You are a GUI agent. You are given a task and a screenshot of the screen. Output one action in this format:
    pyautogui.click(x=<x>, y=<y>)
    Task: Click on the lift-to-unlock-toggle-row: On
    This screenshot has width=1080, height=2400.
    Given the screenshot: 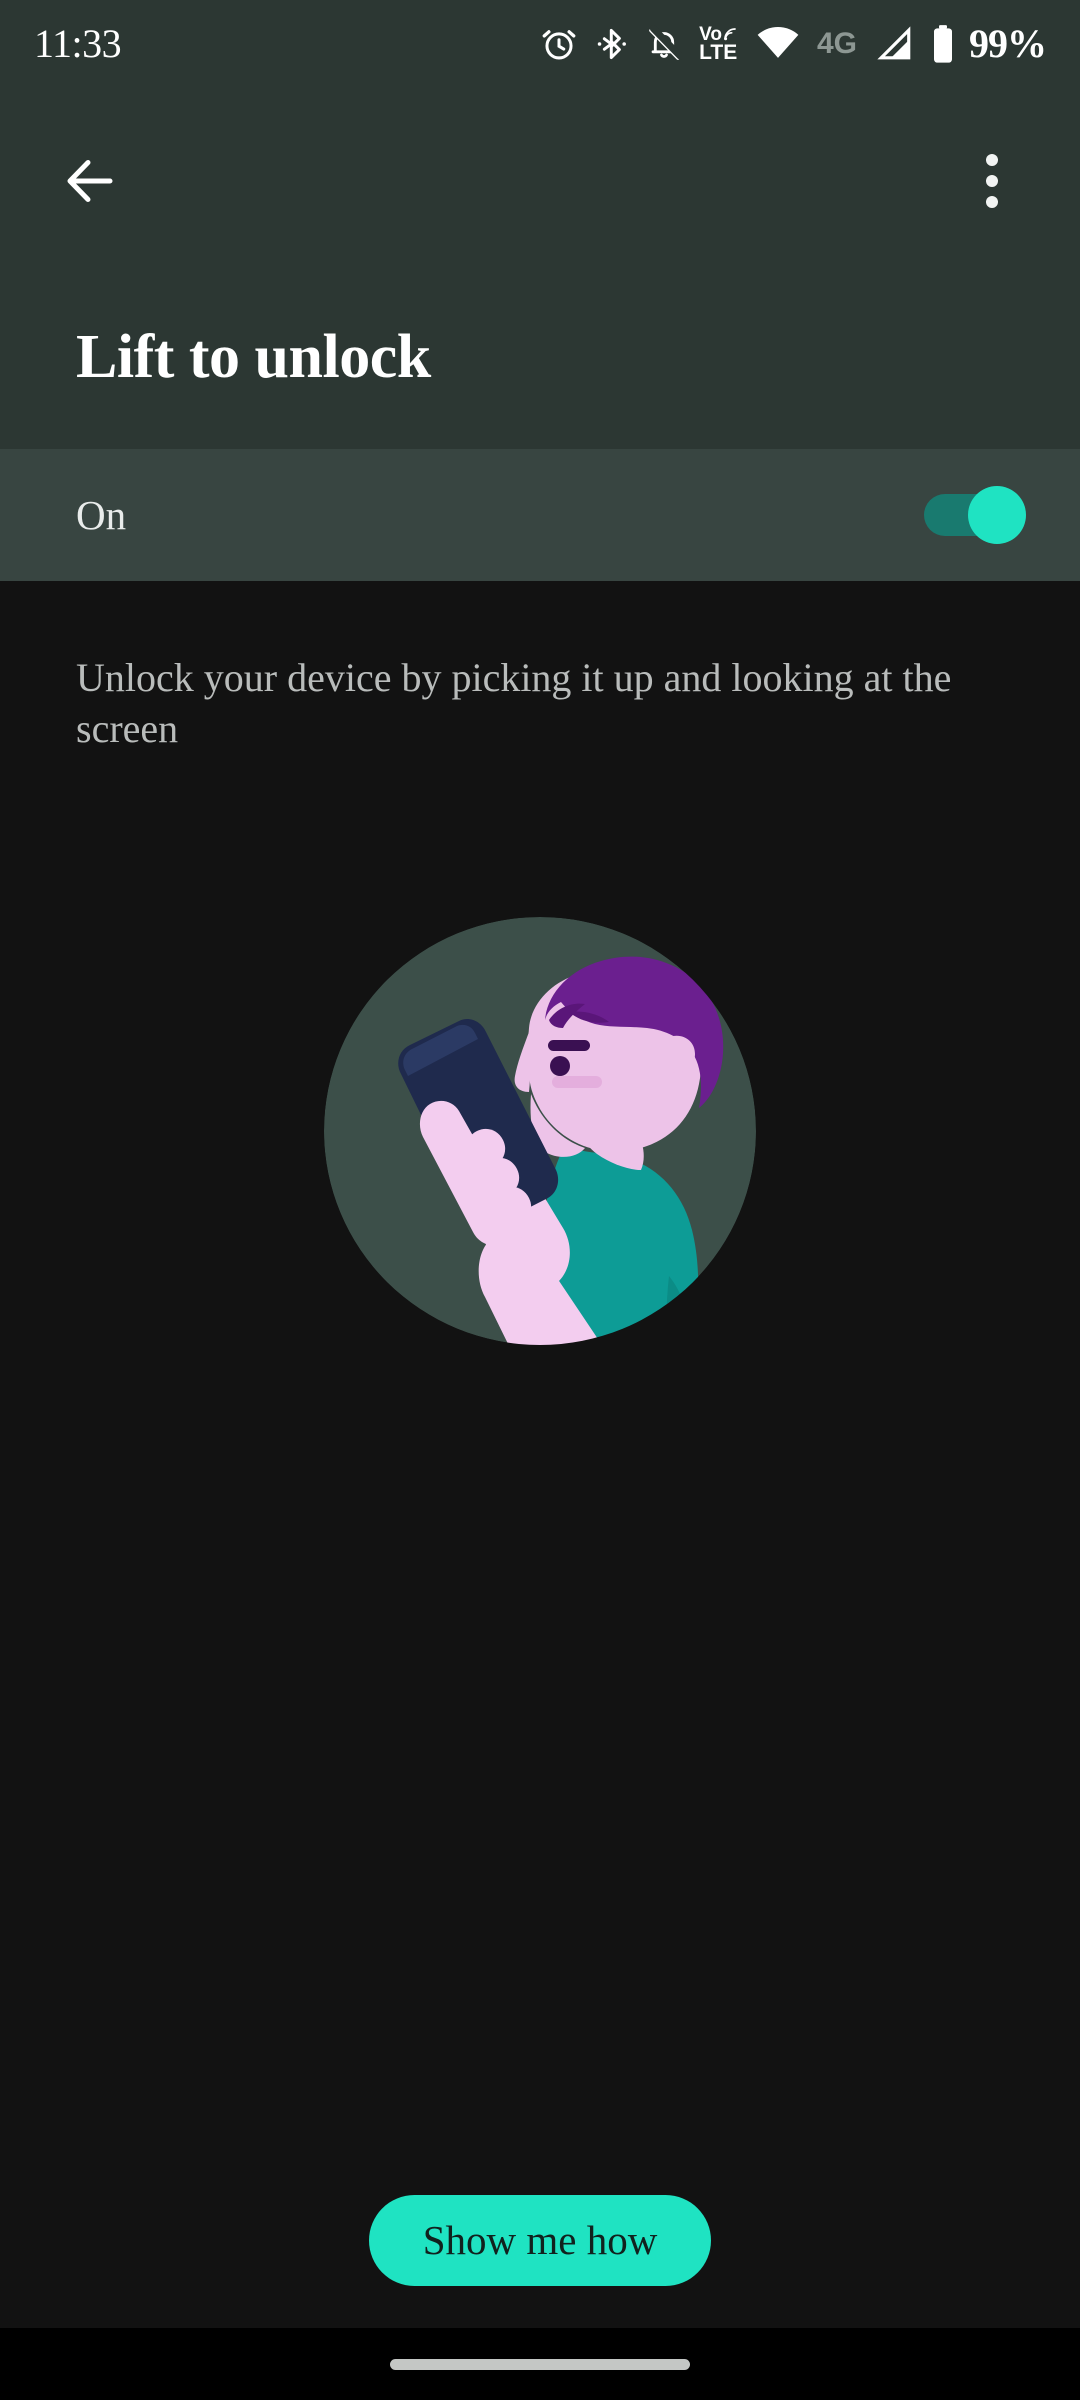 What is the action you would take?
    pyautogui.click(x=540, y=515)
    